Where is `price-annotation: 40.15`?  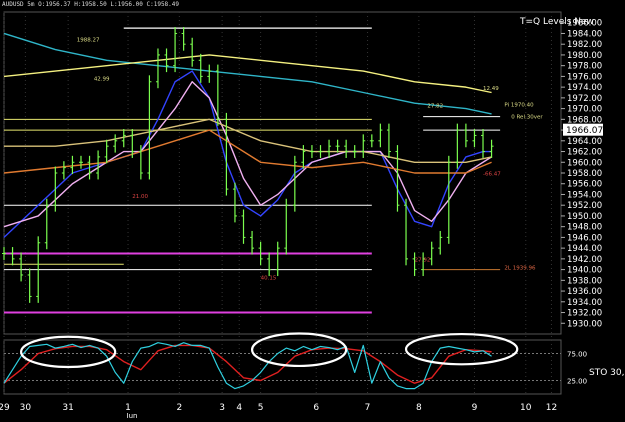 price-annotation: 40.15 is located at coordinates (269, 278).